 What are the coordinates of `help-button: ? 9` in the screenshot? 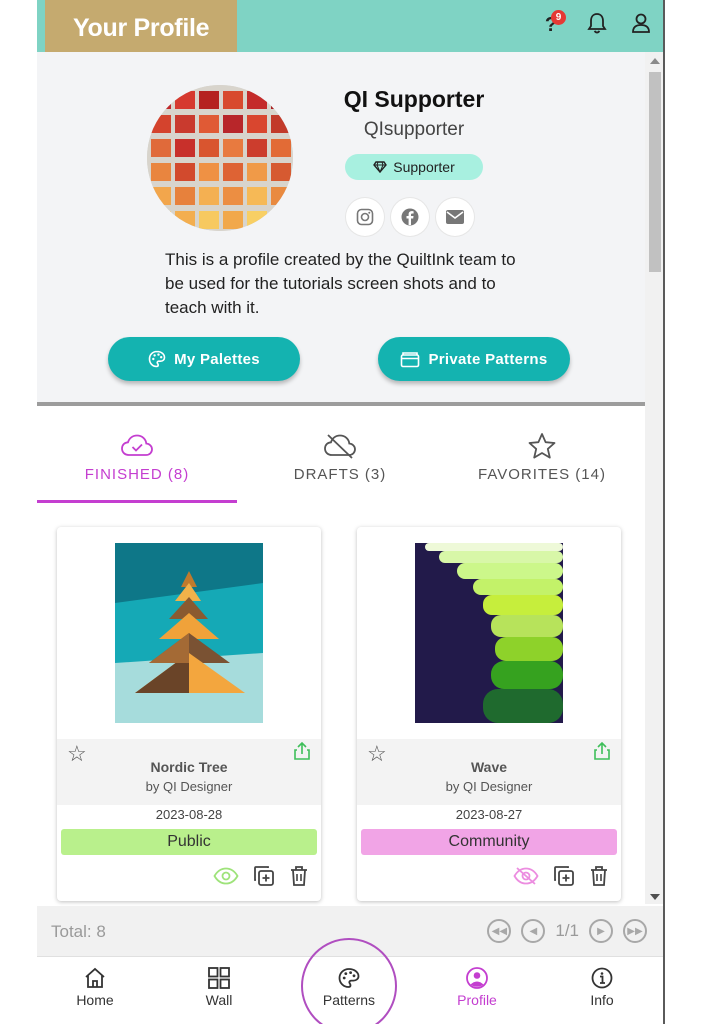 It's located at (552, 23).